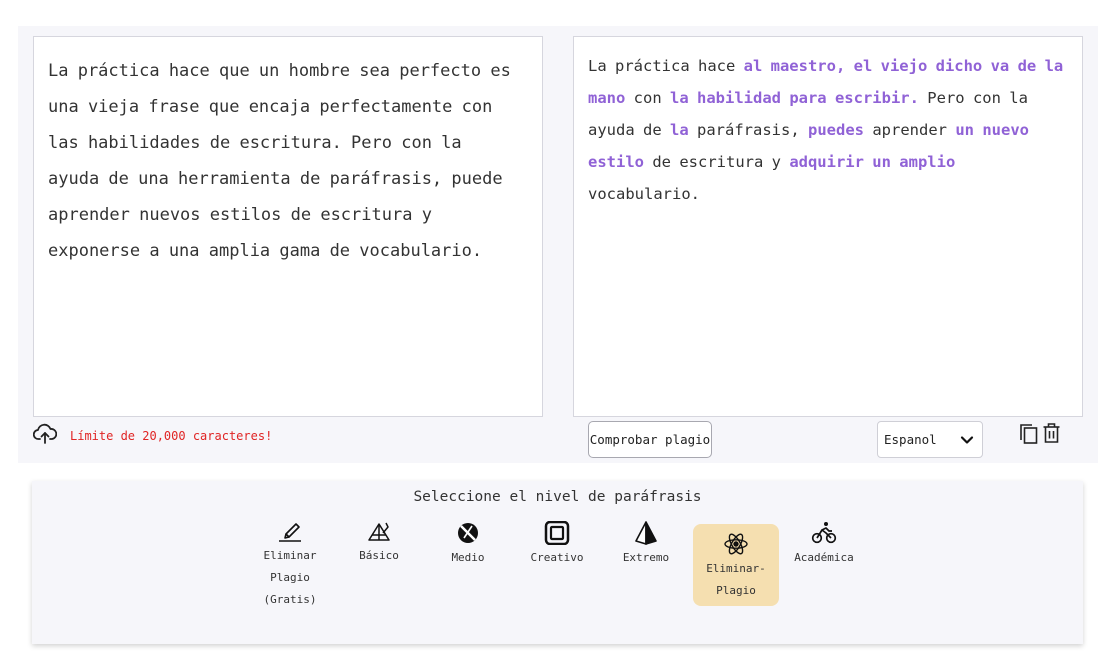 Image resolution: width=1110 pixels, height=660 pixels. I want to click on level-label: Eliminar Plagio (Gratis), so click(290, 577).